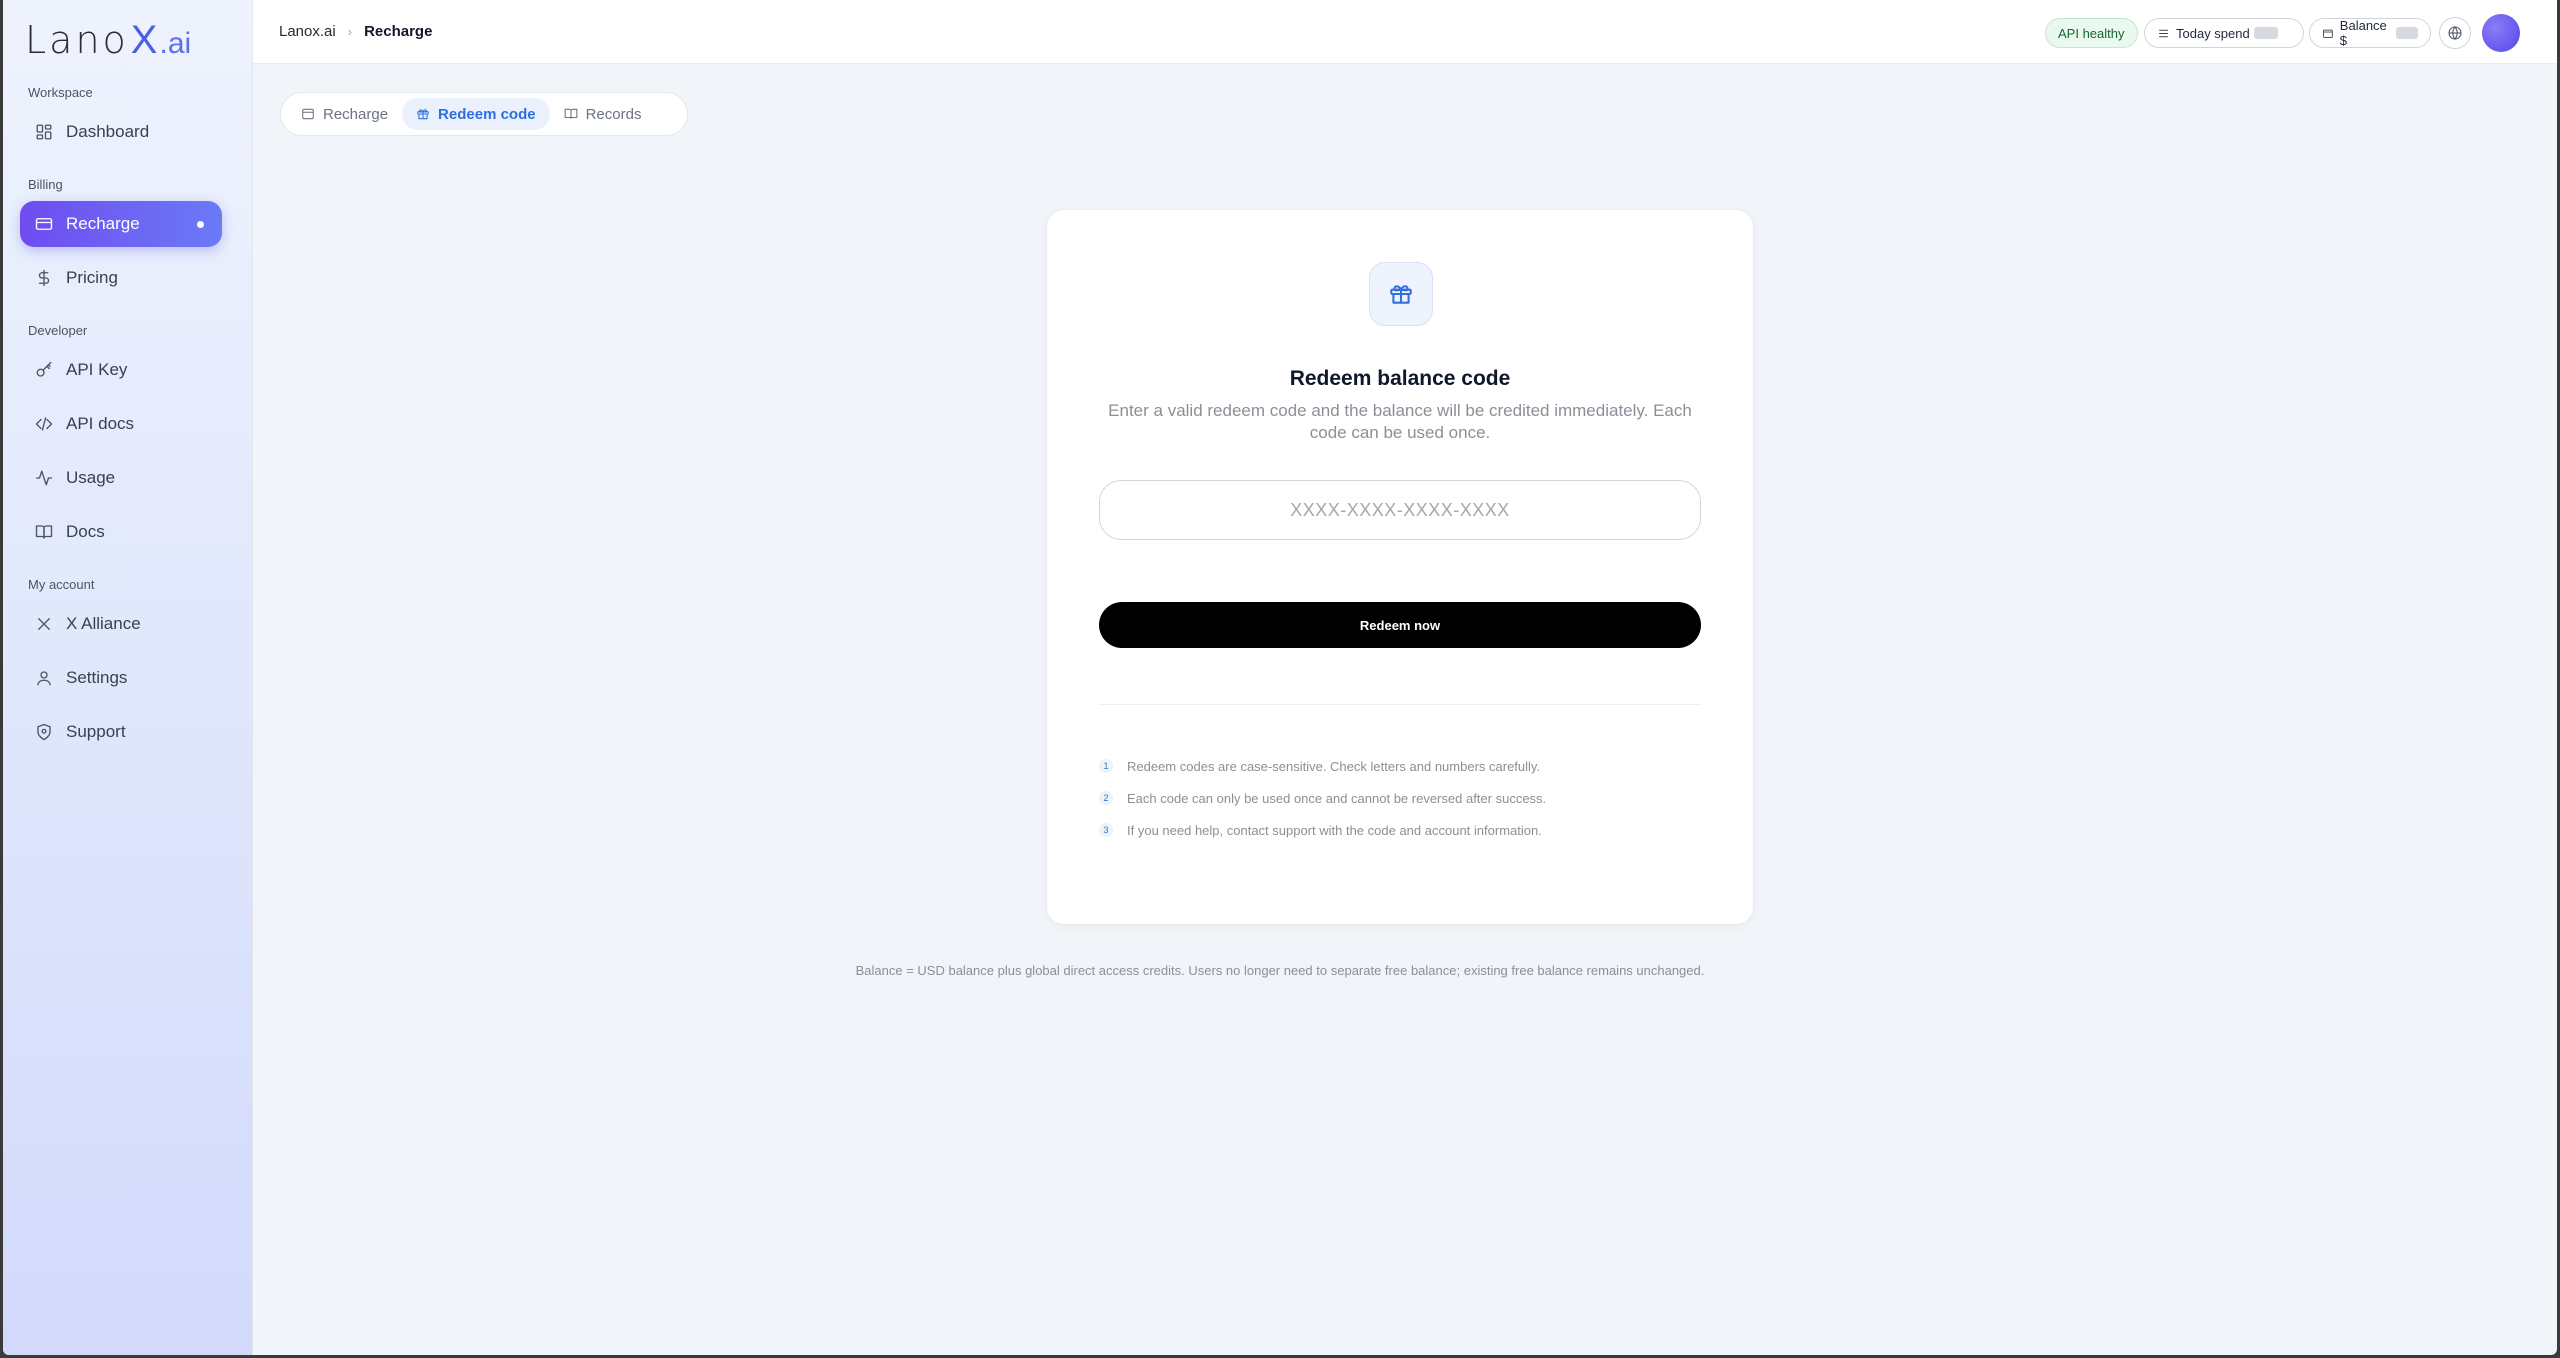 Image resolution: width=2560 pixels, height=1358 pixels. What do you see at coordinates (1400, 378) in the screenshot?
I see `redeem-title: Redeem balance code` at bounding box center [1400, 378].